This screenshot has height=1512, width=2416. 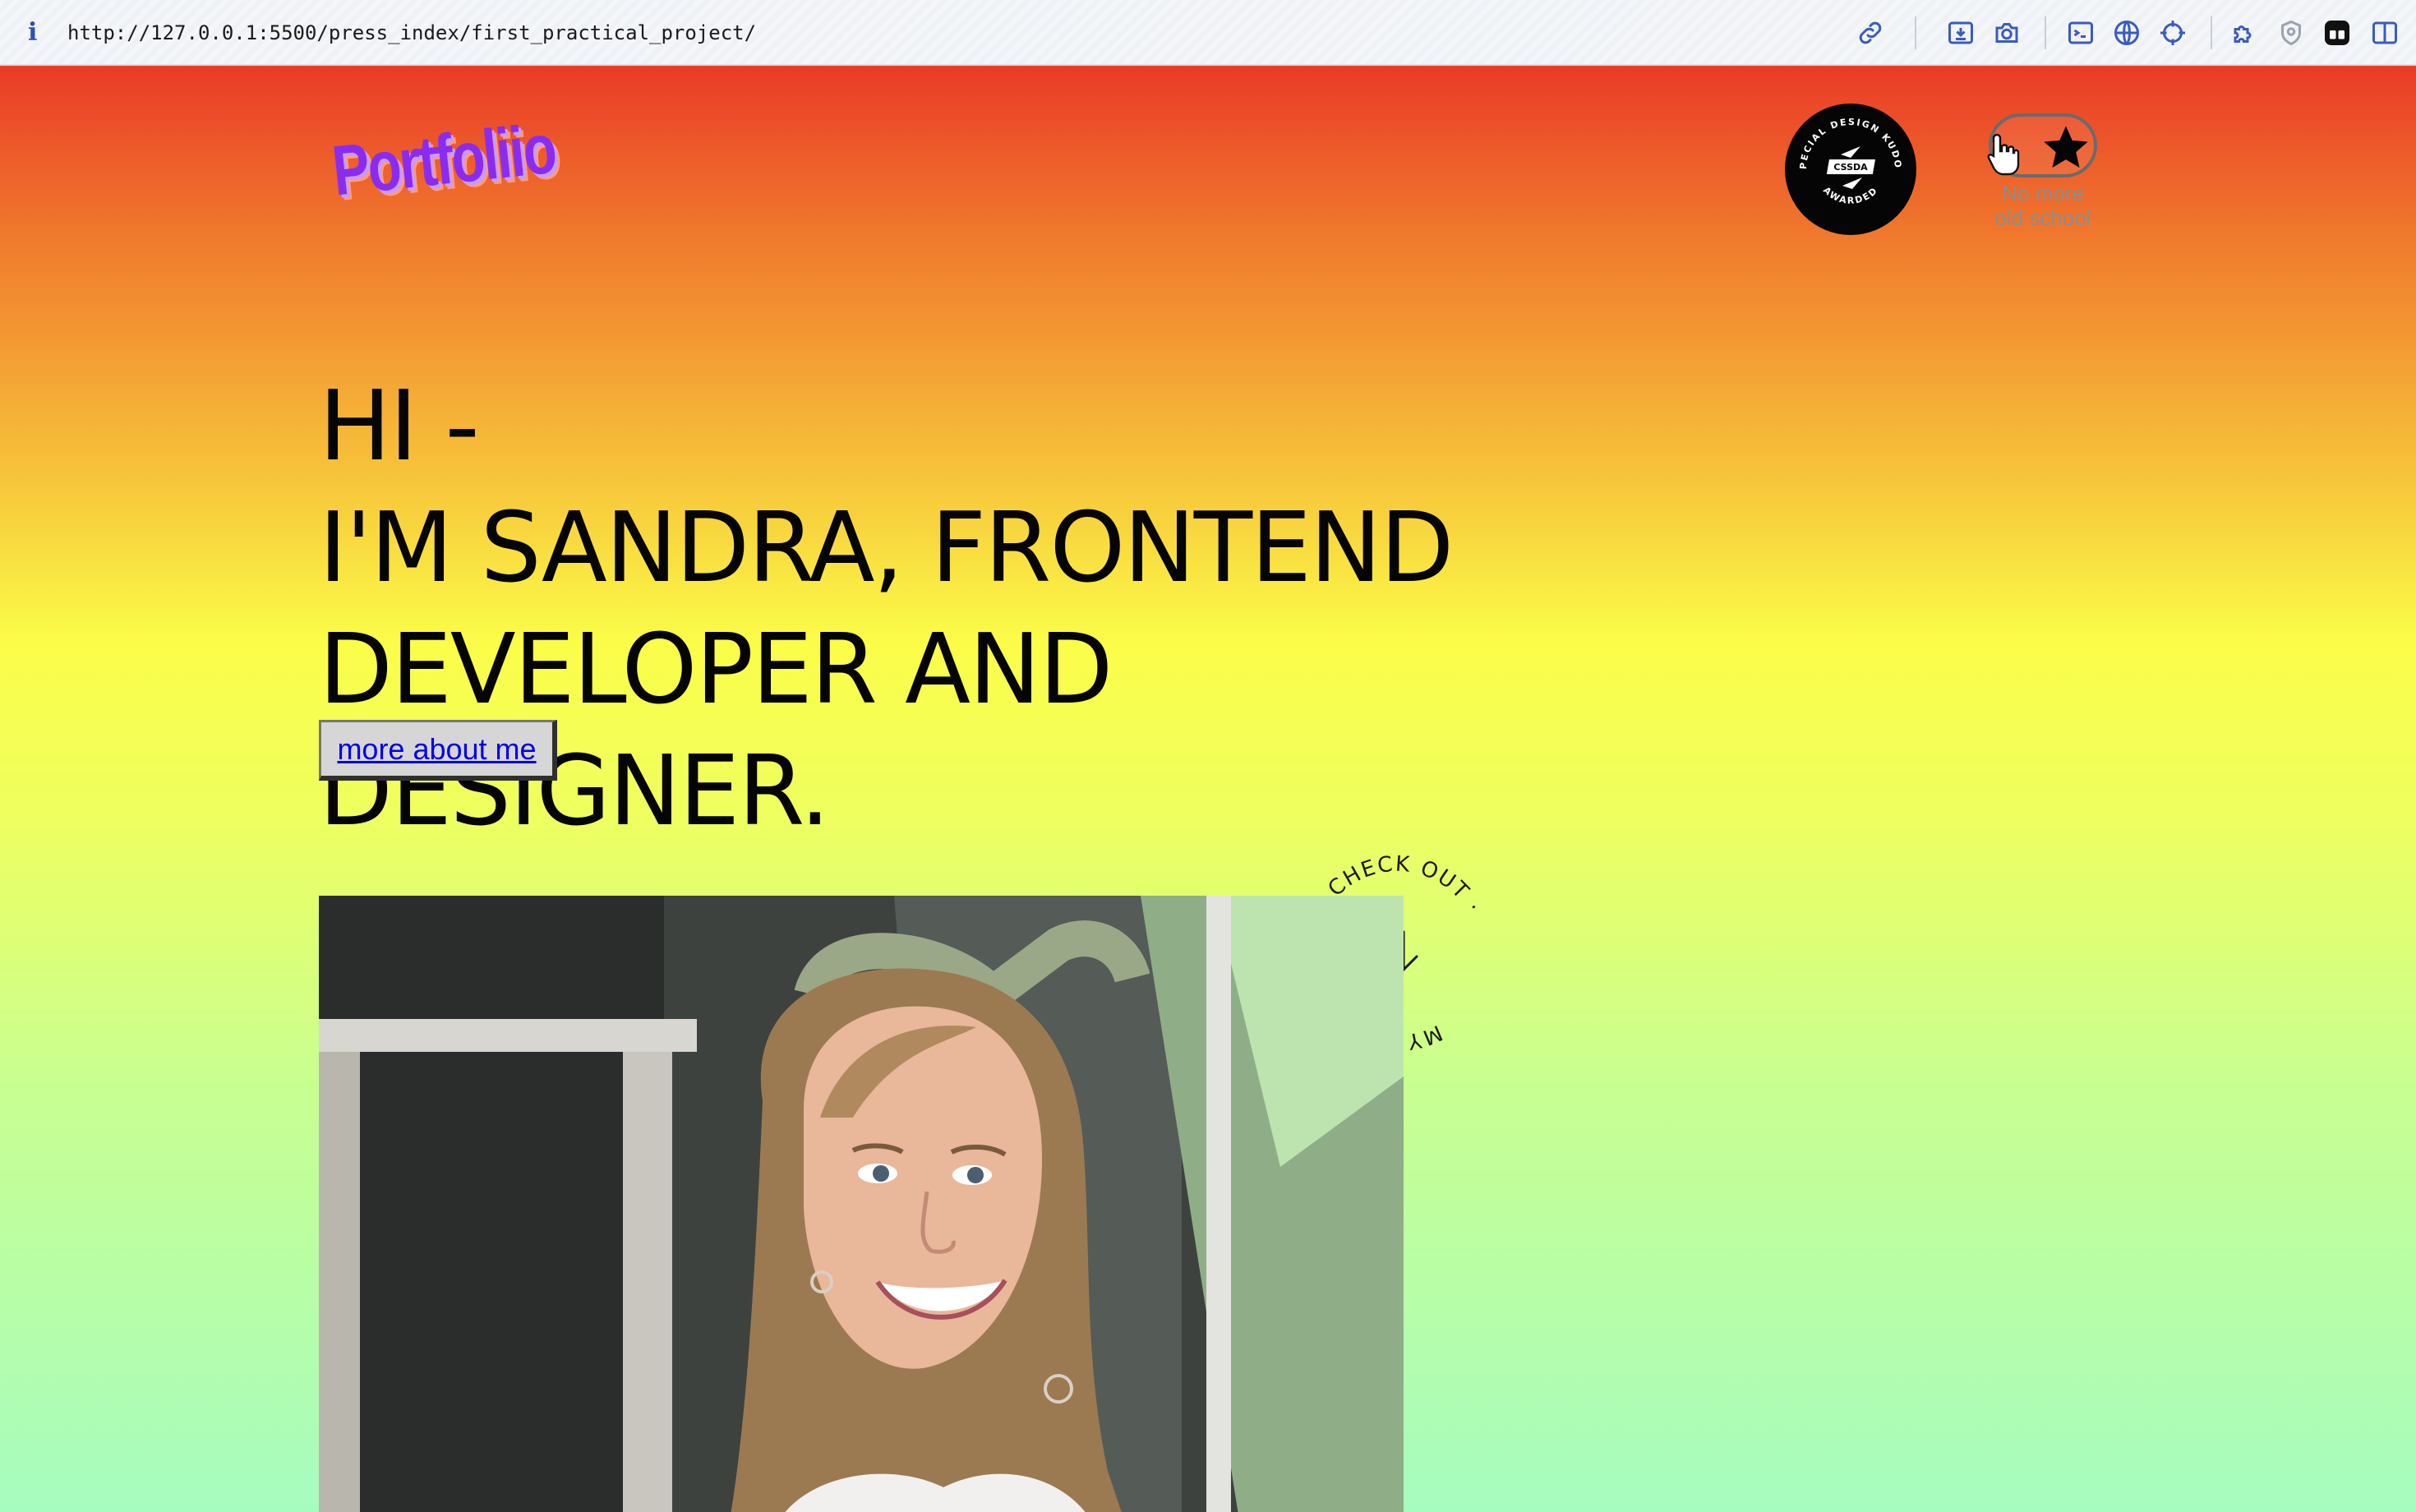 I want to click on toggle-caption: No more old school, so click(x=2043, y=206).